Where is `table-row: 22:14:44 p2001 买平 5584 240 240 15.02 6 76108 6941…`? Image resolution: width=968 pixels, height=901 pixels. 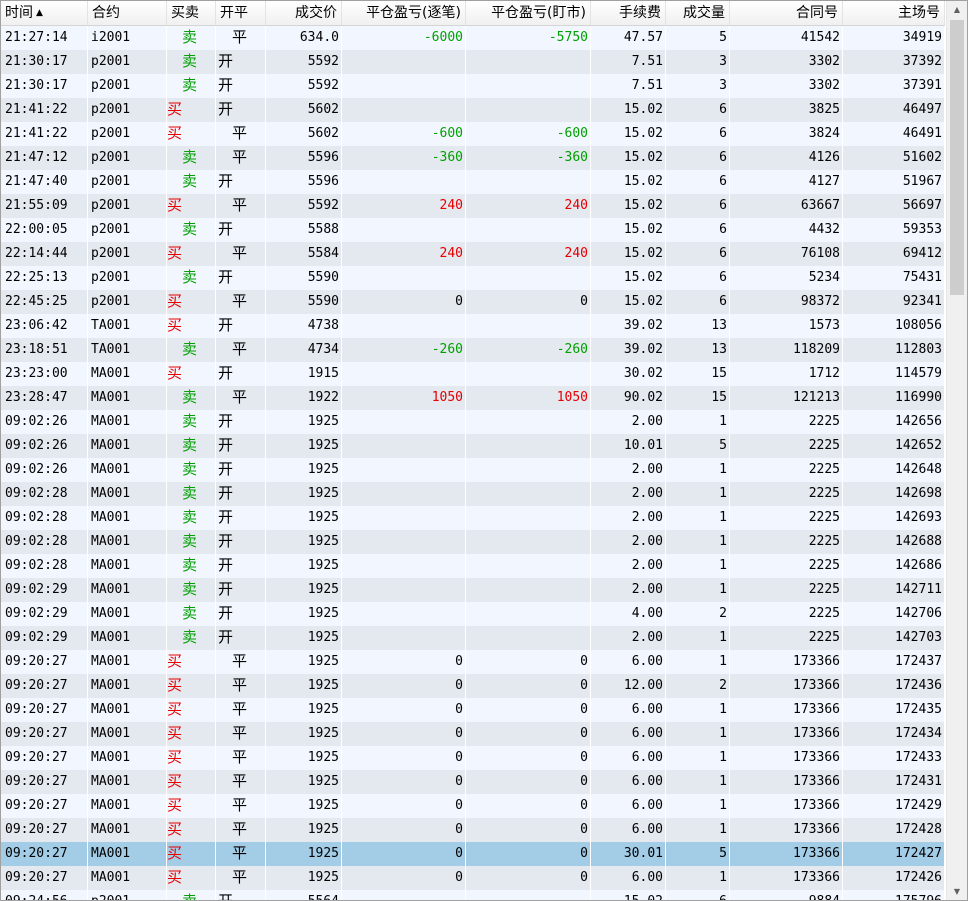 table-row: 22:14:44 p2001 买平 5584 240 240 15.02 6 76108 6941… is located at coordinates (473, 254).